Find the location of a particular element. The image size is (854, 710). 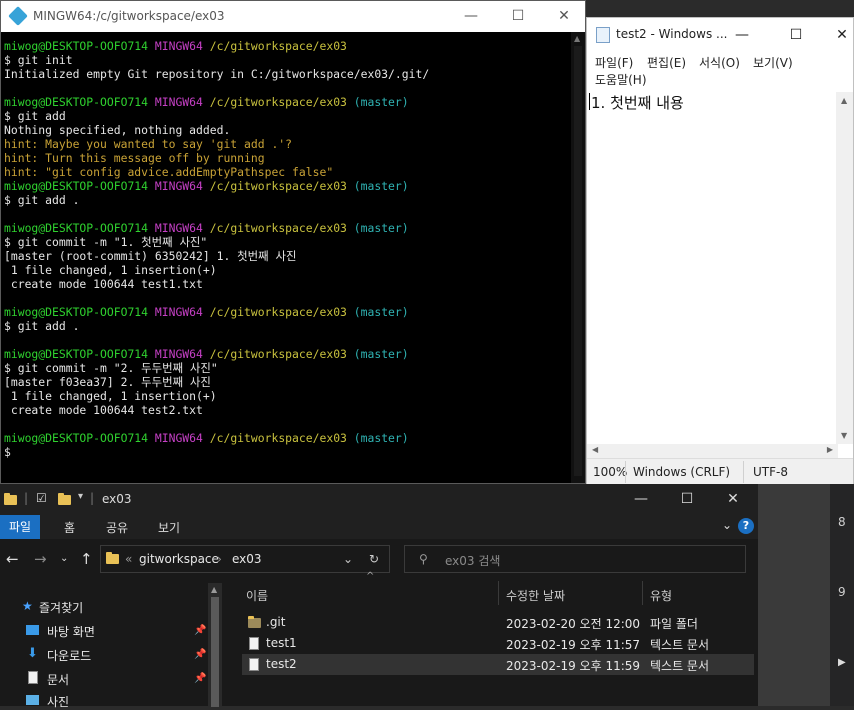

search-placeholder: ex03 검색 is located at coordinates (472, 560).